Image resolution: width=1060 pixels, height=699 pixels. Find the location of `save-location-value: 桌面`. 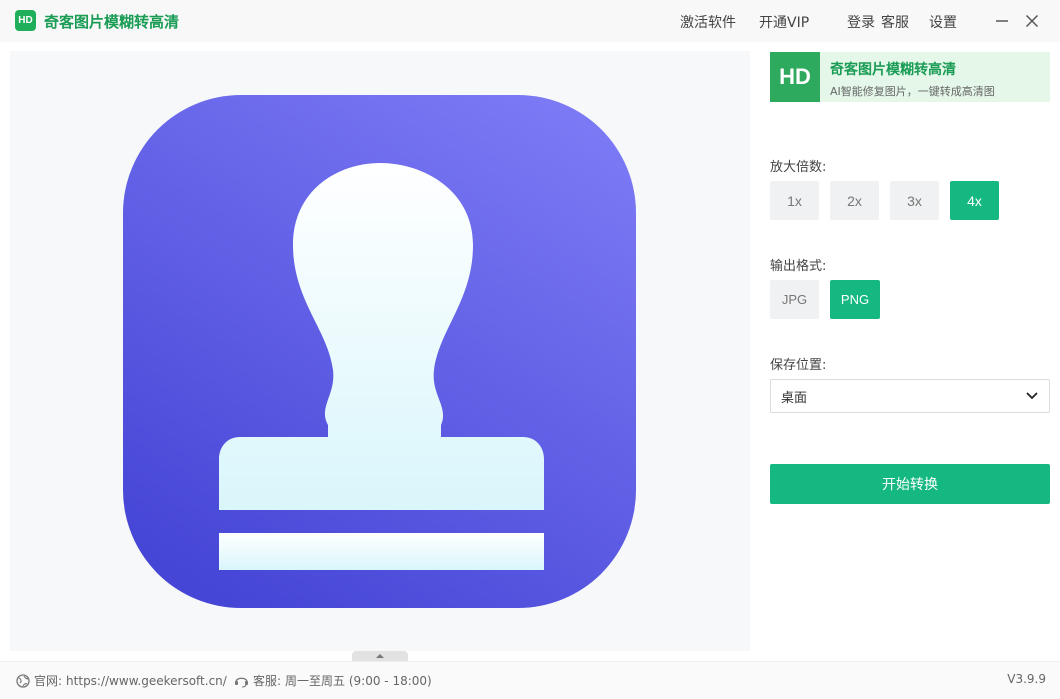

save-location-value: 桌面 is located at coordinates (794, 398).